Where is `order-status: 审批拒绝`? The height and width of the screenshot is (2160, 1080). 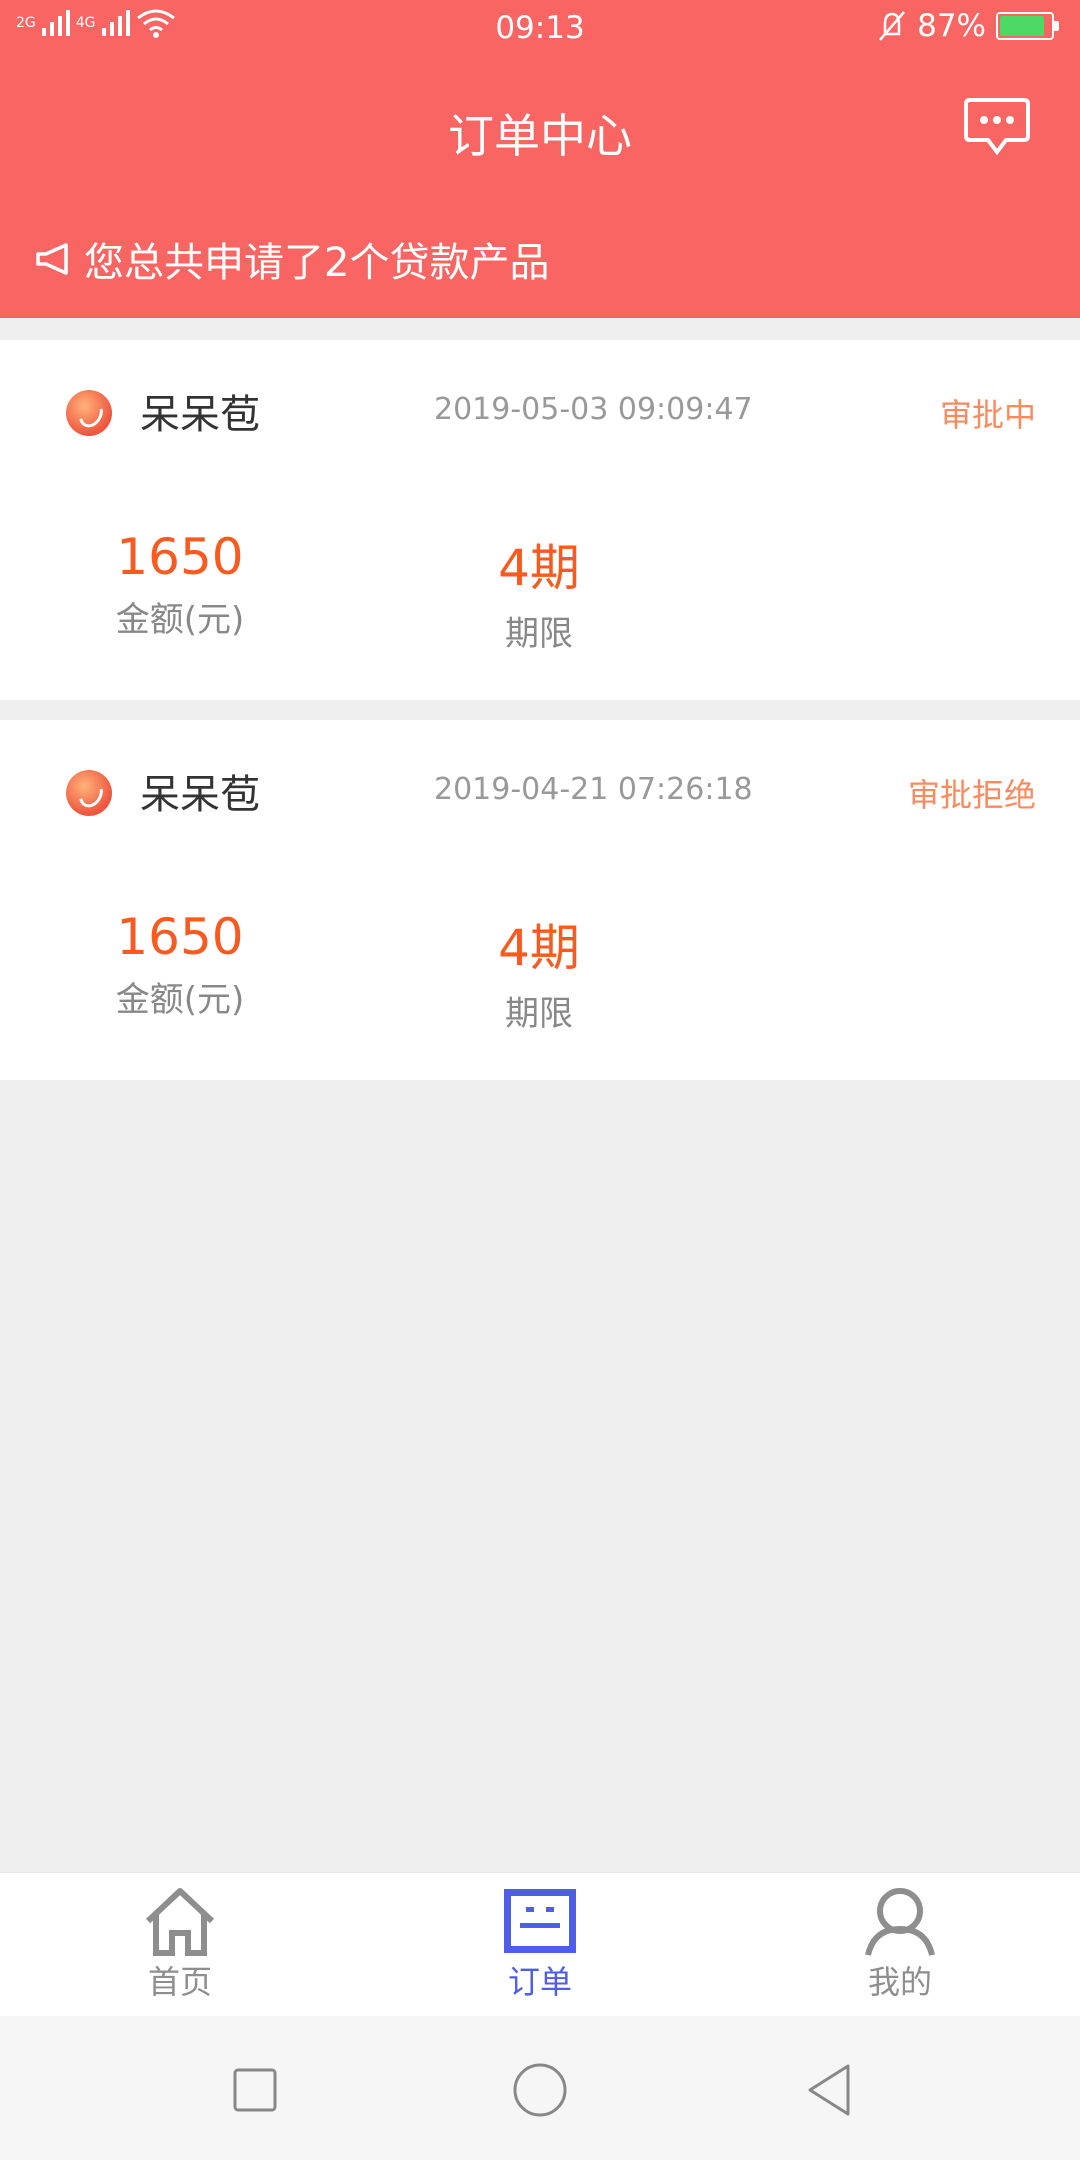
order-status: 审批拒绝 is located at coordinates (971, 795).